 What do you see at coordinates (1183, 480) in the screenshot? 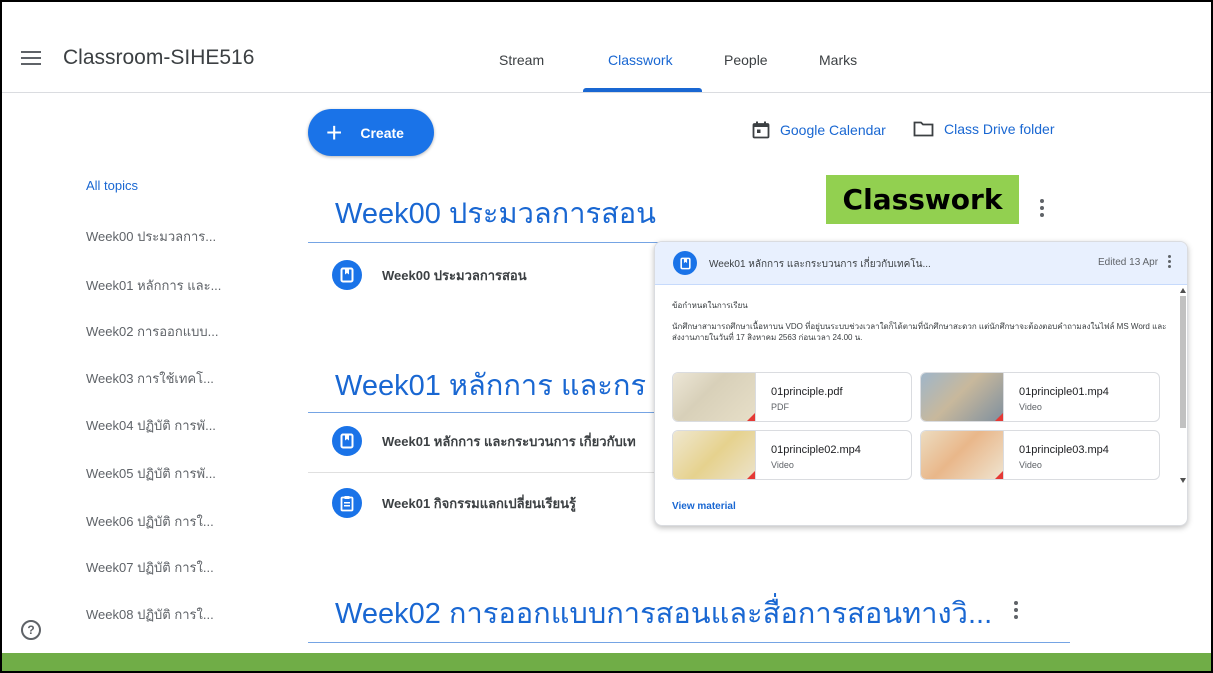
I see `scroll-down-icon` at bounding box center [1183, 480].